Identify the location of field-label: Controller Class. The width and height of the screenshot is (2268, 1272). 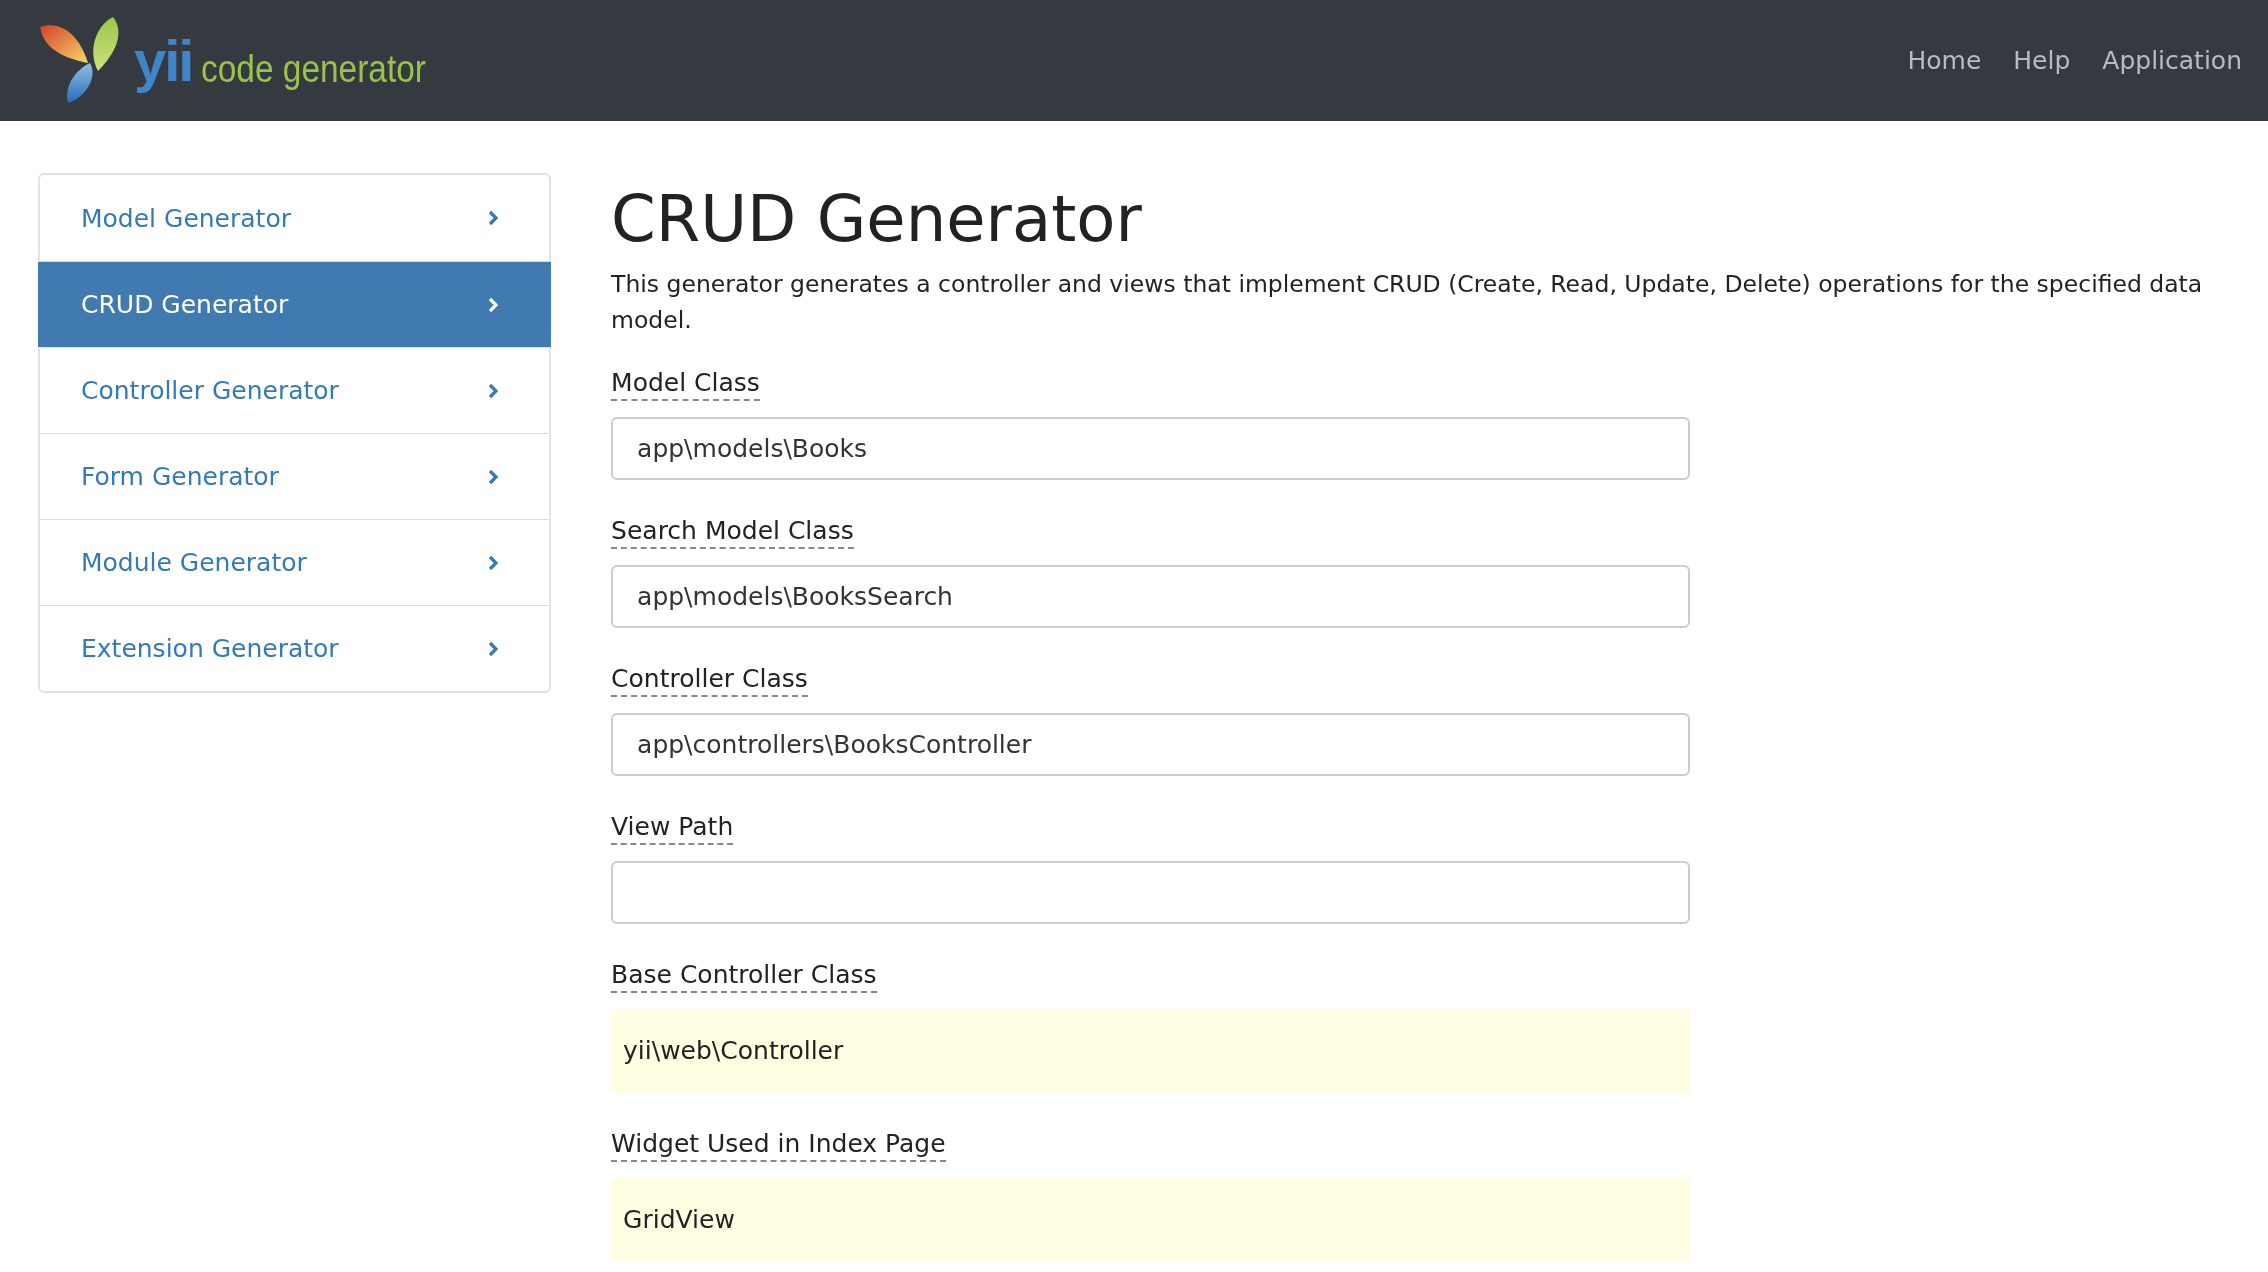
(709, 680).